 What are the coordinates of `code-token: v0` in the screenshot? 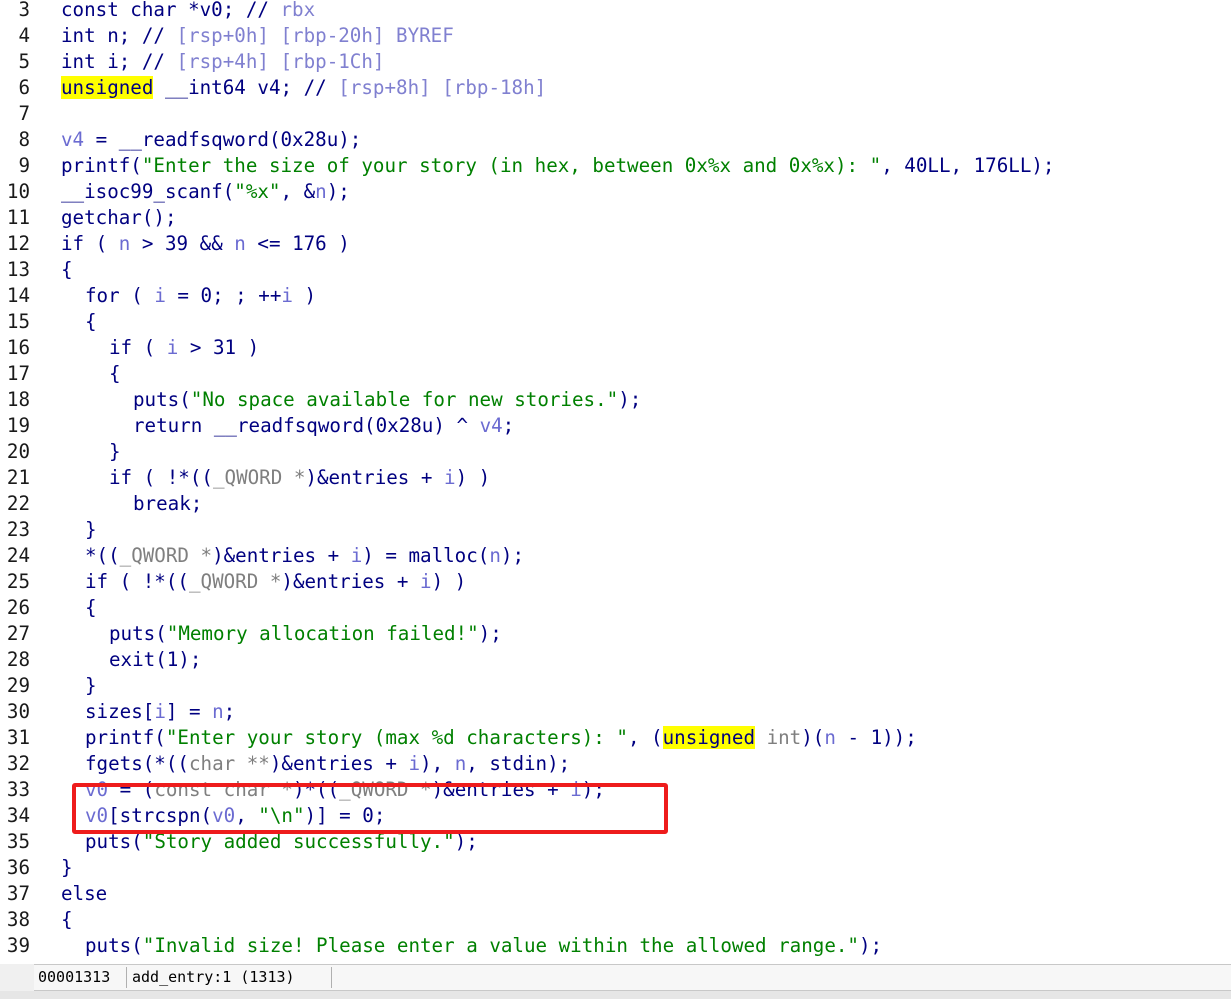 It's located at (97, 789).